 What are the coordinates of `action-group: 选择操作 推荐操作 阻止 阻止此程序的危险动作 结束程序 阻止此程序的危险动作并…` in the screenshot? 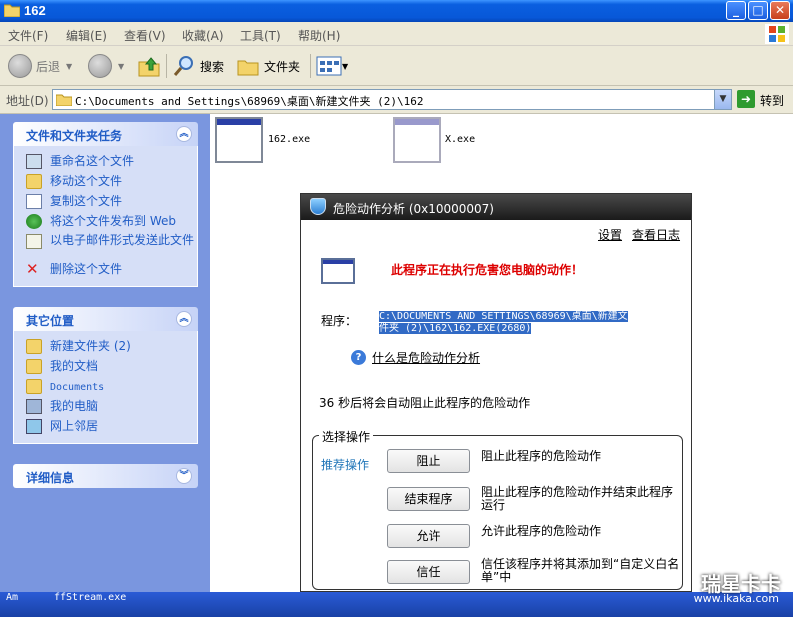 It's located at (497, 509).